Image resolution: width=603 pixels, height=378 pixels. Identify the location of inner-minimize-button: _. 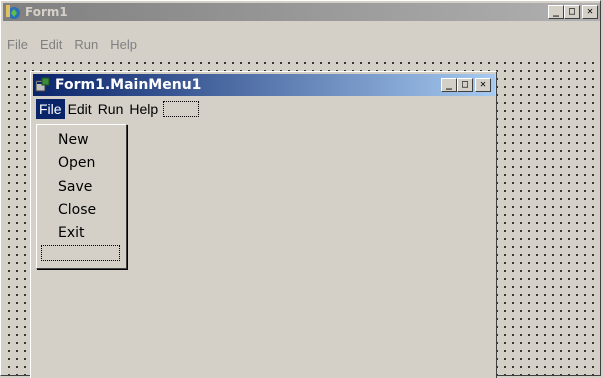
(449, 85).